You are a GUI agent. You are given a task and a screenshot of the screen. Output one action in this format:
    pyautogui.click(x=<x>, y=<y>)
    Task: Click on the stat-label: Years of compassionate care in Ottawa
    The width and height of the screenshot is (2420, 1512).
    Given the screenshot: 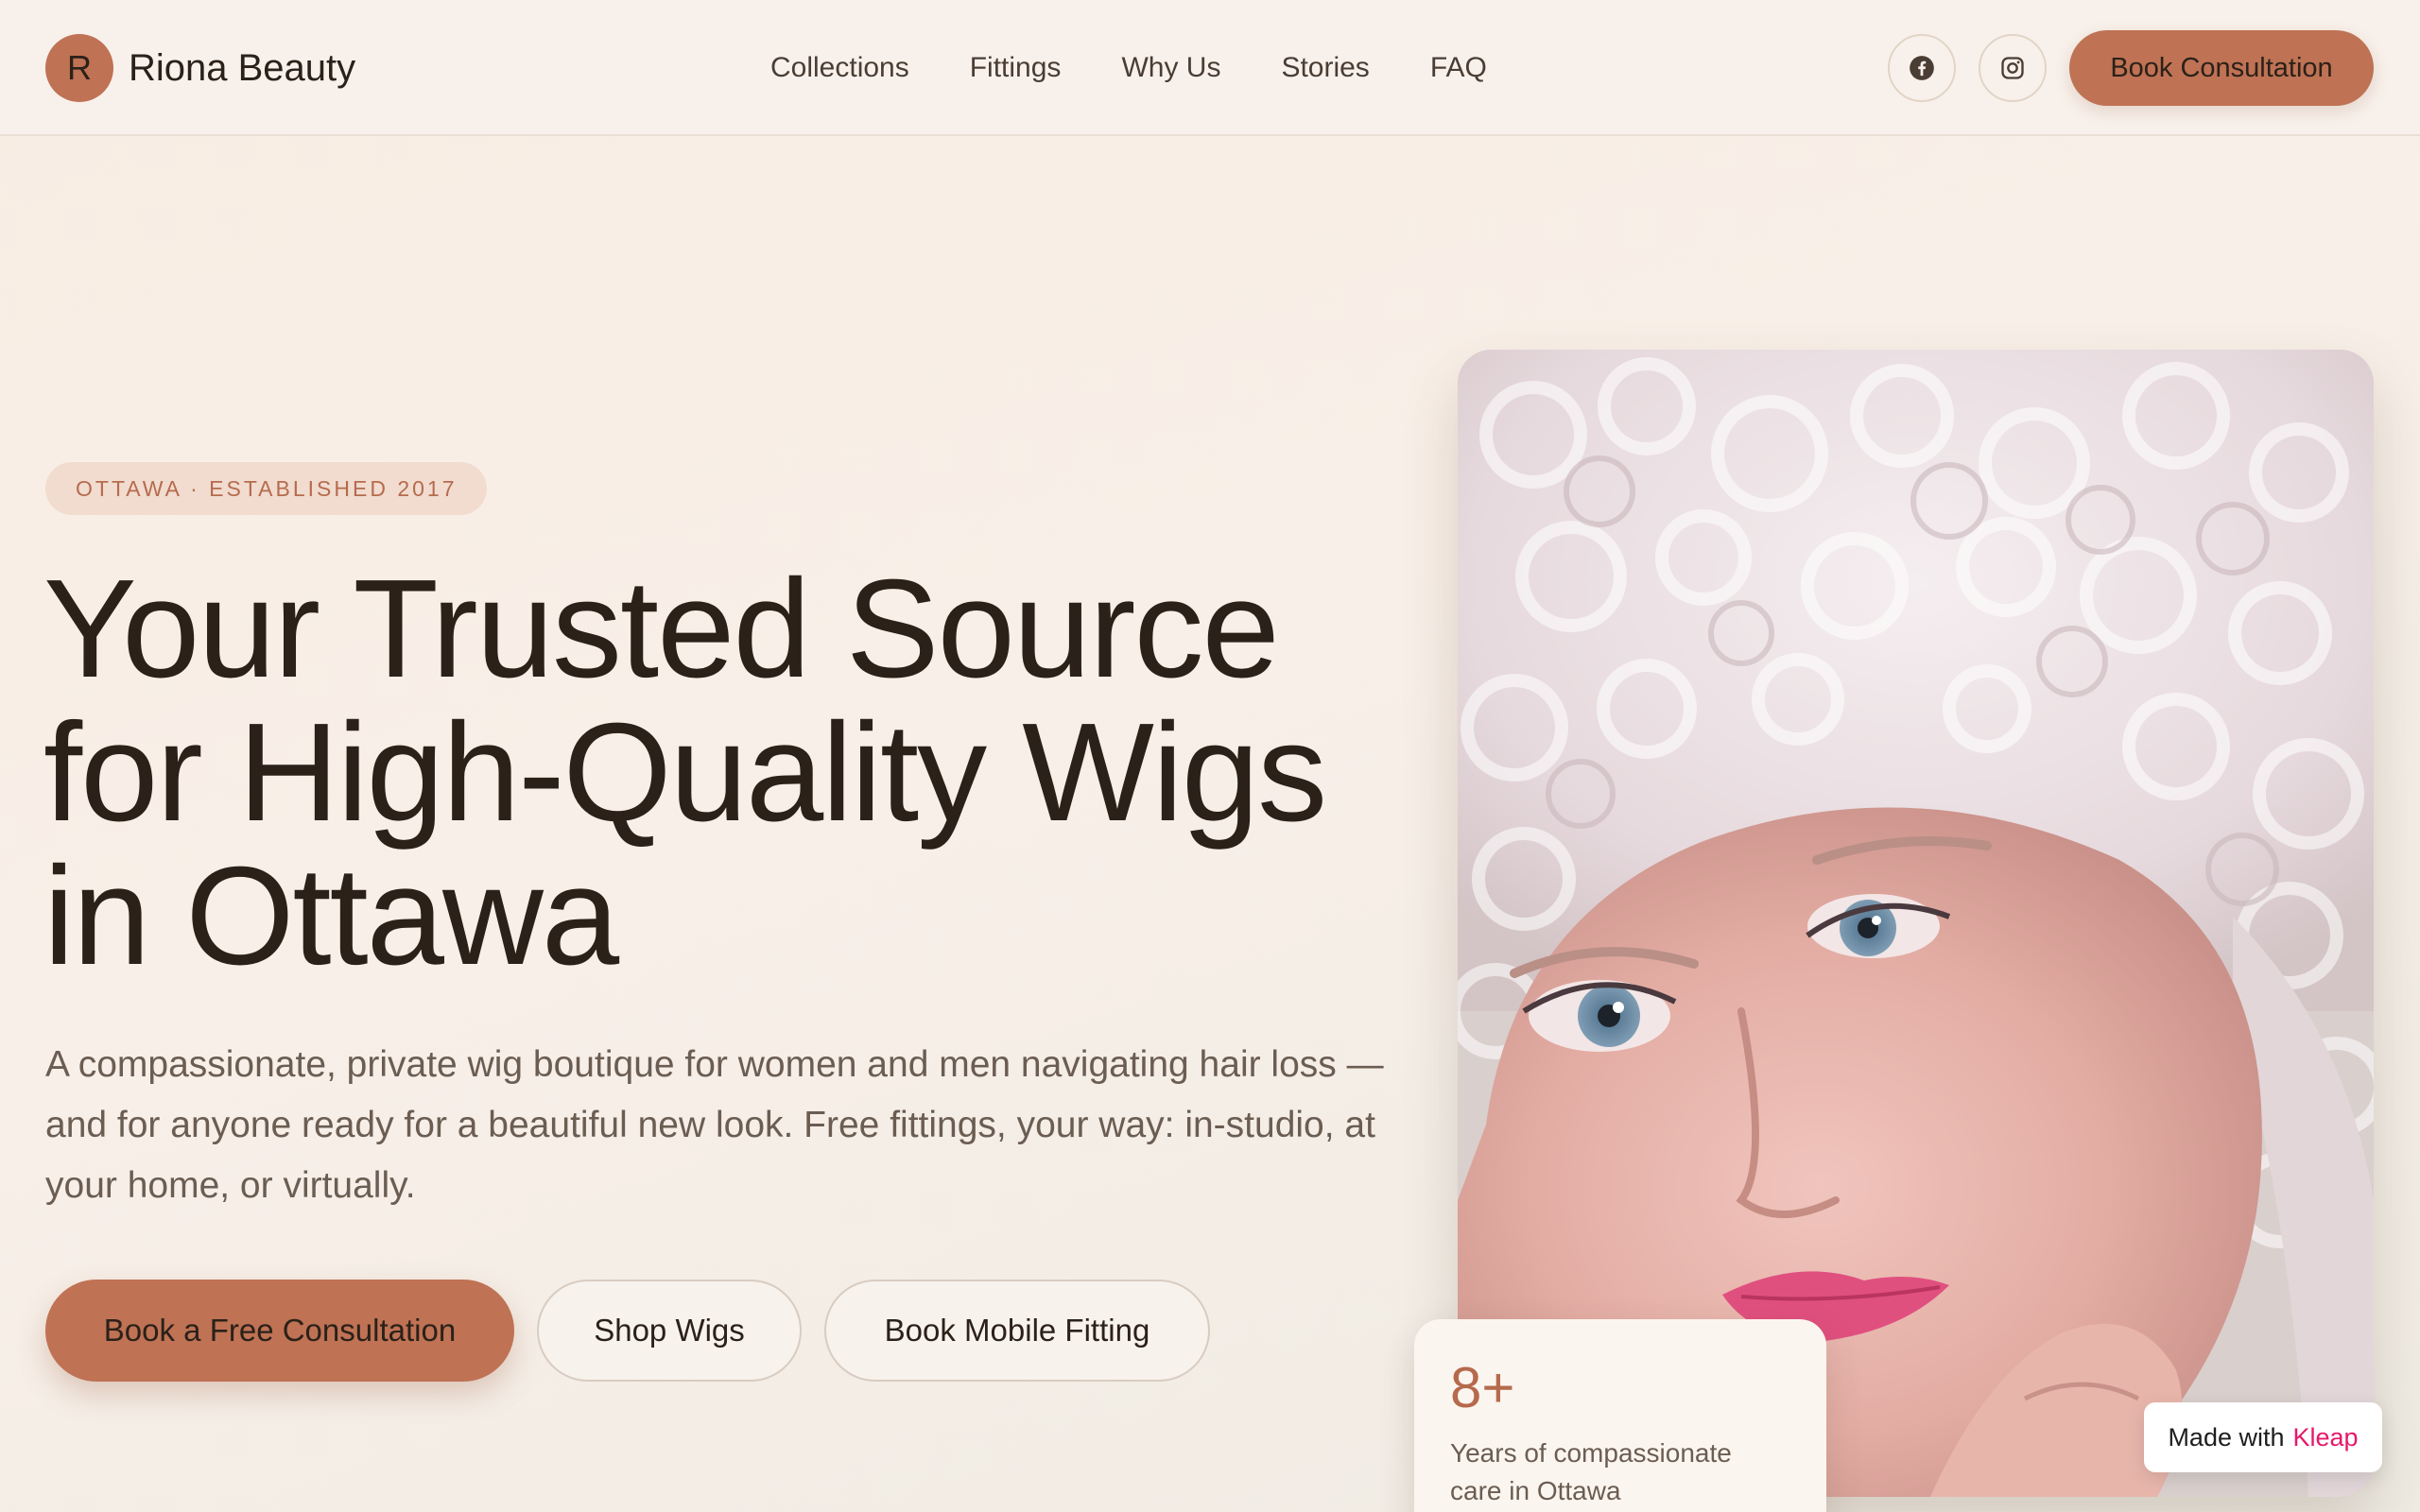 What is the action you would take?
    pyautogui.click(x=1591, y=1471)
    